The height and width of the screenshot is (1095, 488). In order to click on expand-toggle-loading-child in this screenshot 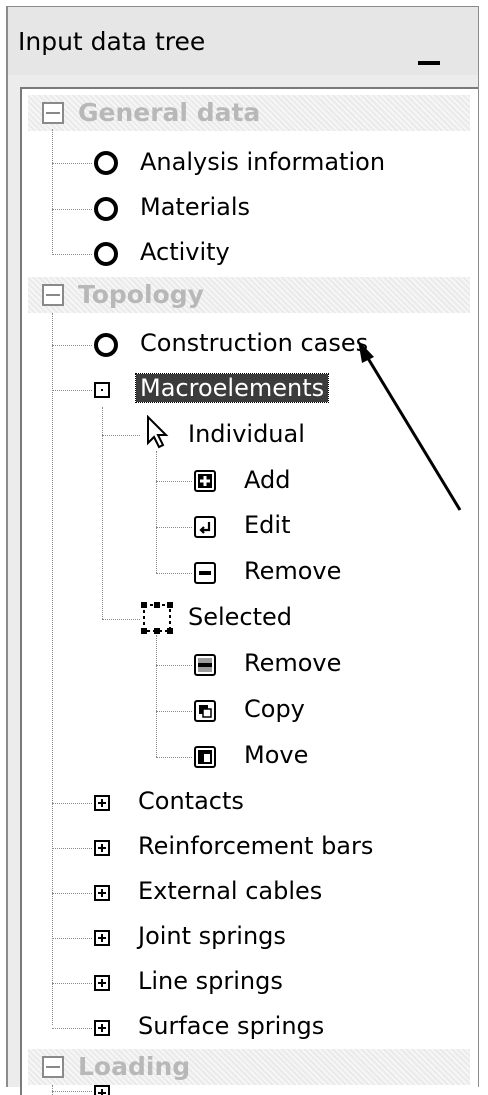, I will do `click(102, 1090)`.